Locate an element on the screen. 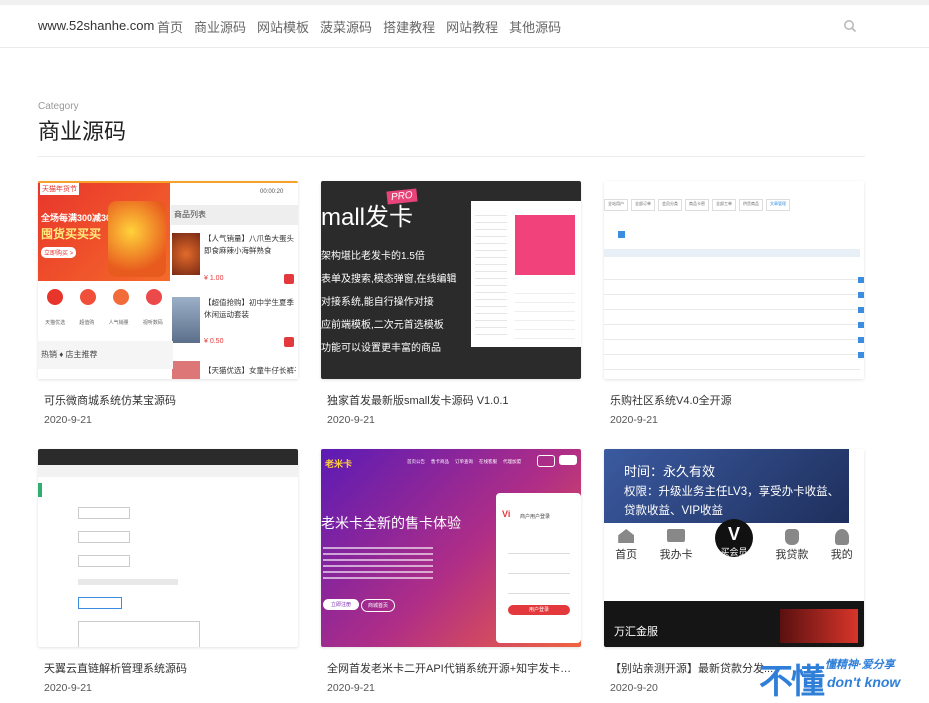 Image resolution: width=929 pixels, height=703 pixels. nav-item-templates: 网站模板 is located at coordinates (283, 26).